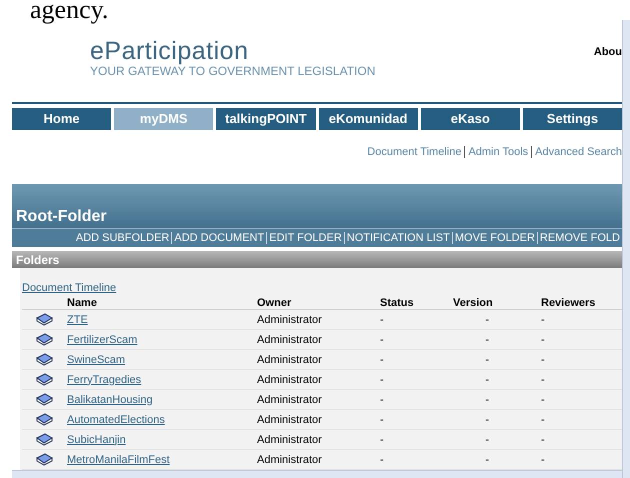 This screenshot has height=478, width=630. Describe the element at coordinates (96, 360) in the screenshot. I see `folder-link: SwineScam` at that location.